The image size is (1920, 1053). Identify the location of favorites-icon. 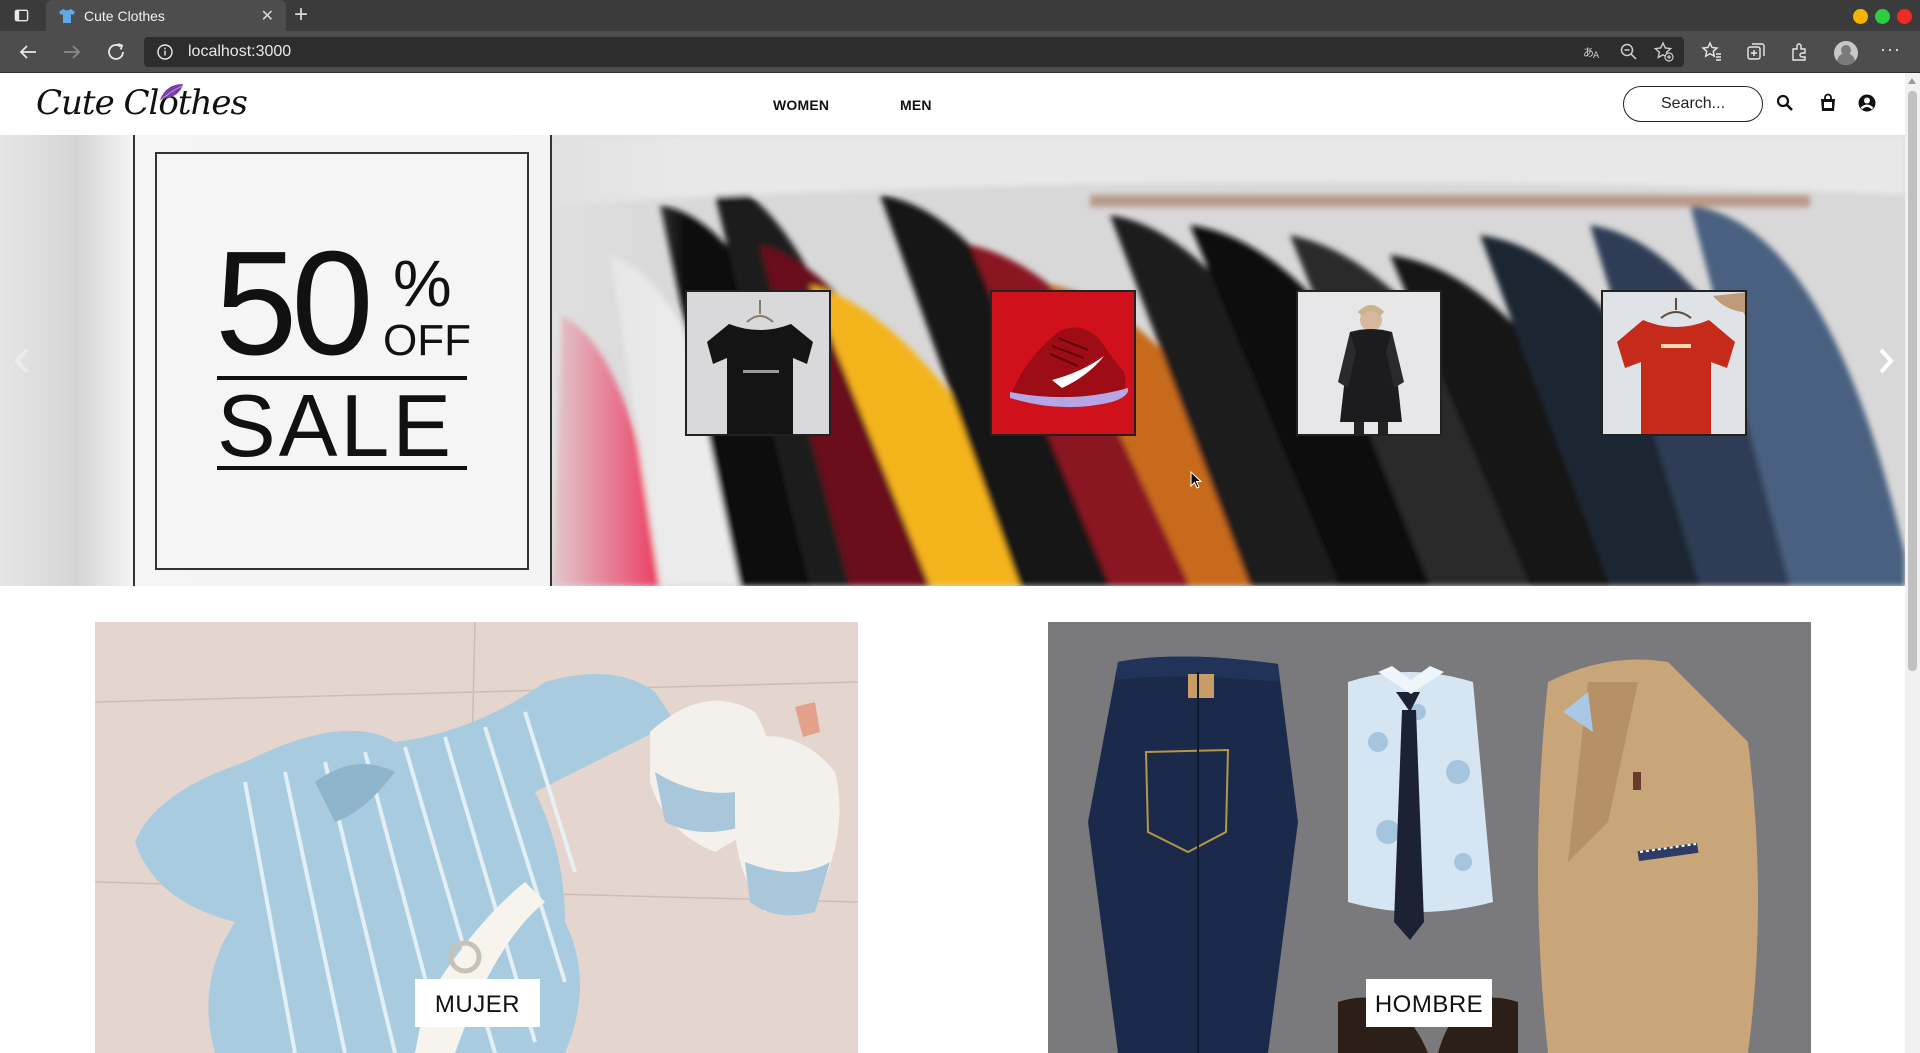
(1712, 52).